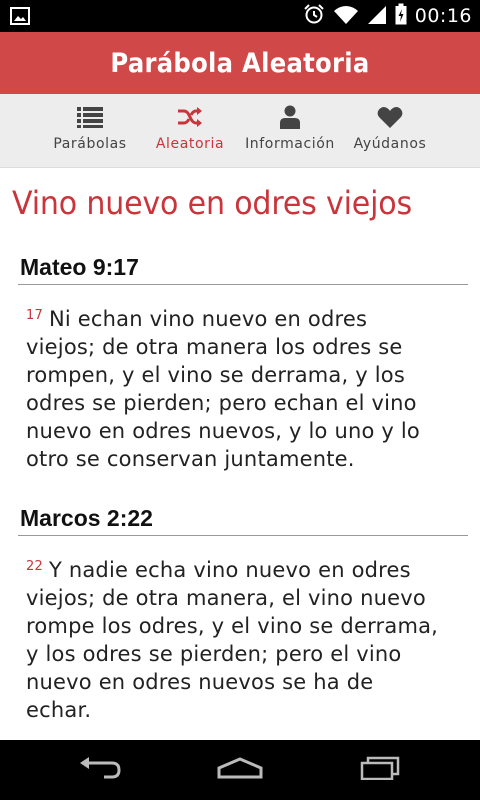 The height and width of the screenshot is (800, 480). What do you see at coordinates (243, 268) in the screenshot?
I see `passage-heading: Mateo 9:17` at bounding box center [243, 268].